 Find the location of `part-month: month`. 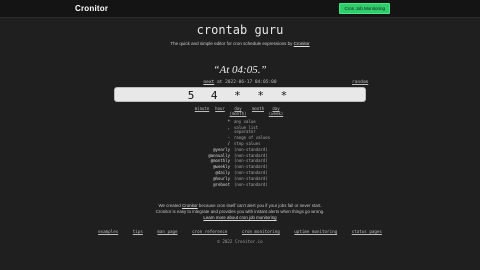

part-month: month is located at coordinates (258, 108).